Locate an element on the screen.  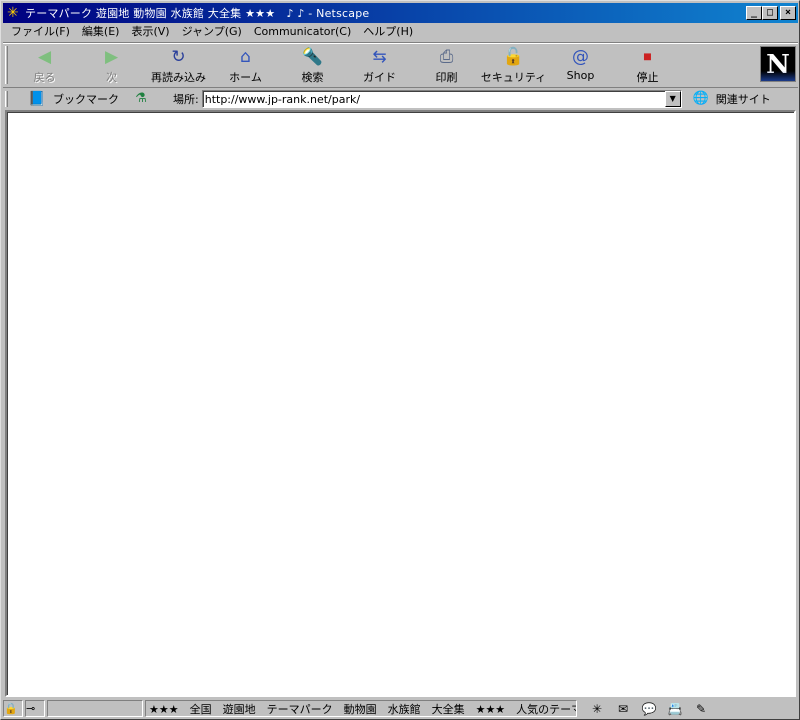
guide-button: ⇆ ガイド is located at coordinates (379, 65).